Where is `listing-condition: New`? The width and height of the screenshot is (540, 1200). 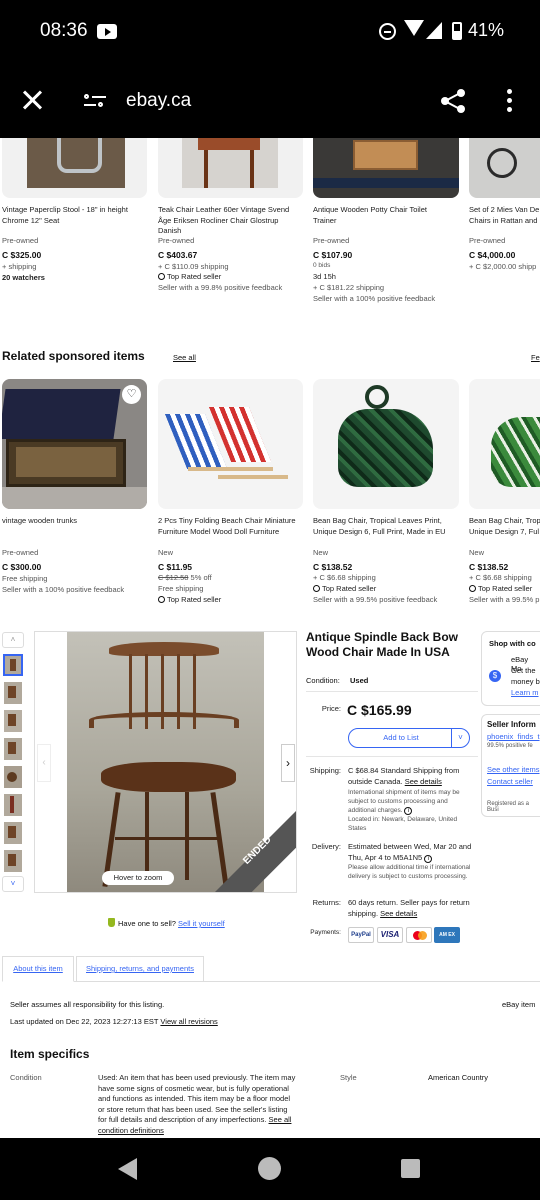 listing-condition: New is located at coordinates (321, 552).